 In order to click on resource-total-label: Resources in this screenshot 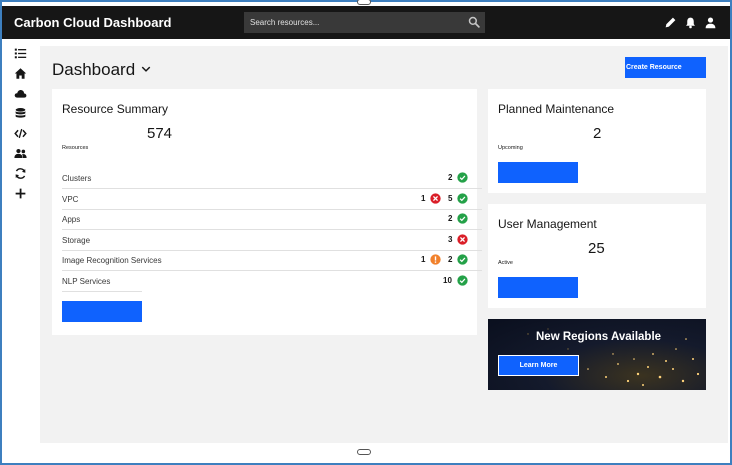, I will do `click(75, 148)`.